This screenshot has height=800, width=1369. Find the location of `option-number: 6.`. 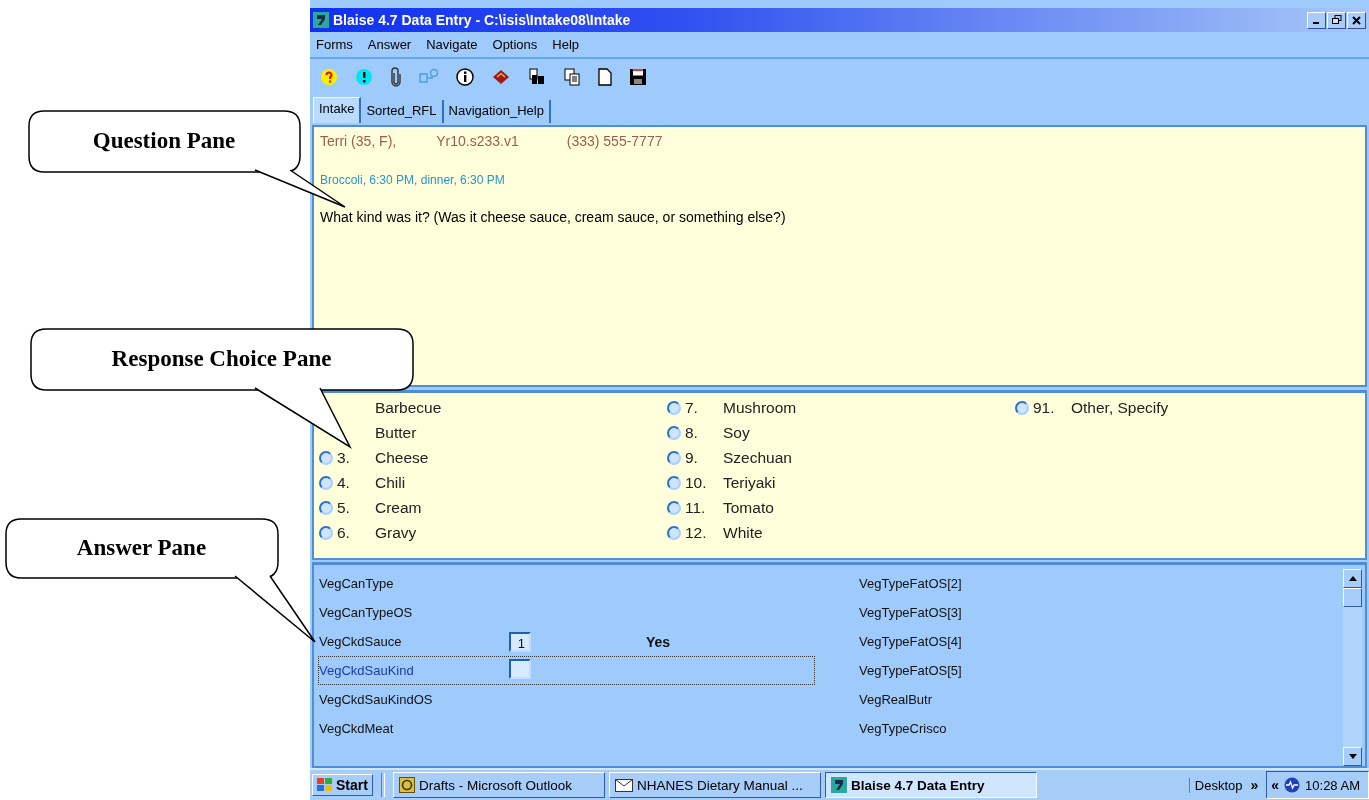

option-number: 6. is located at coordinates (343, 532).